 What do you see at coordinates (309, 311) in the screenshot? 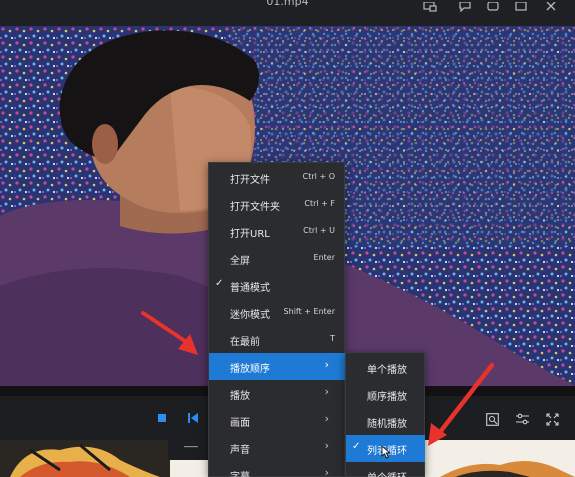
I see `menu-item-shortcut: Shift + Enter` at bounding box center [309, 311].